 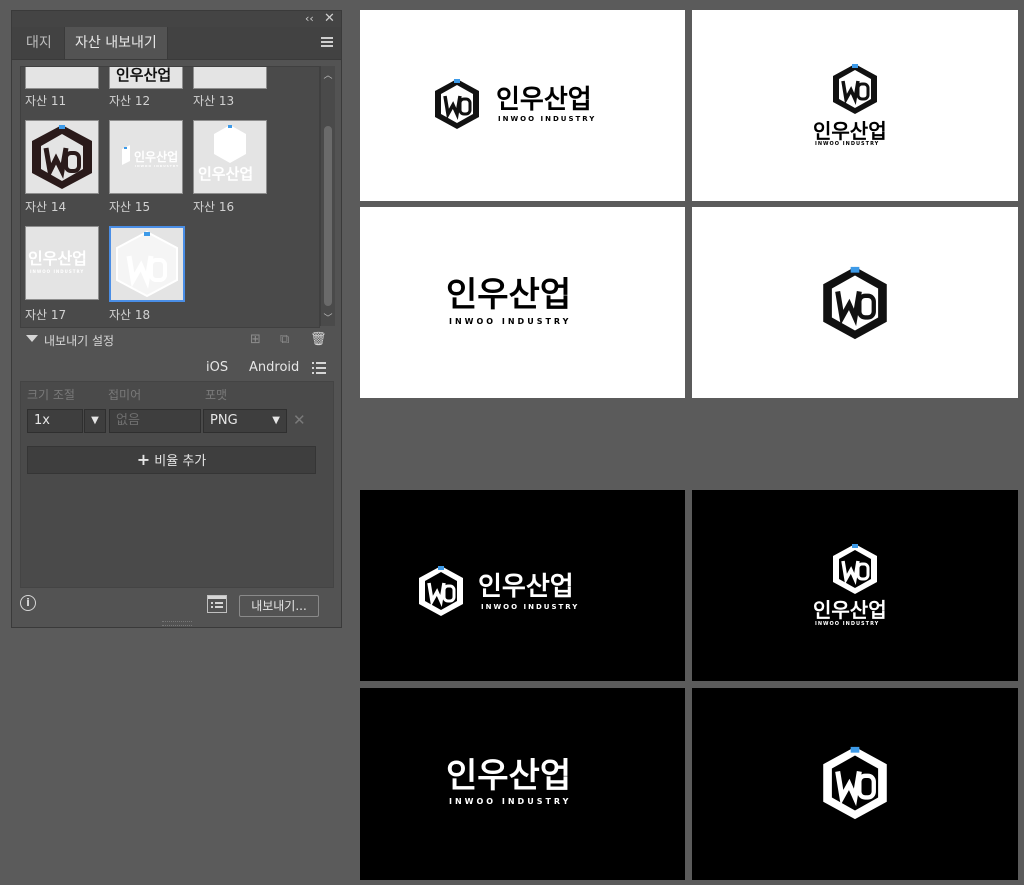 I want to click on scroll-up-icon: ︿, so click(x=328, y=74).